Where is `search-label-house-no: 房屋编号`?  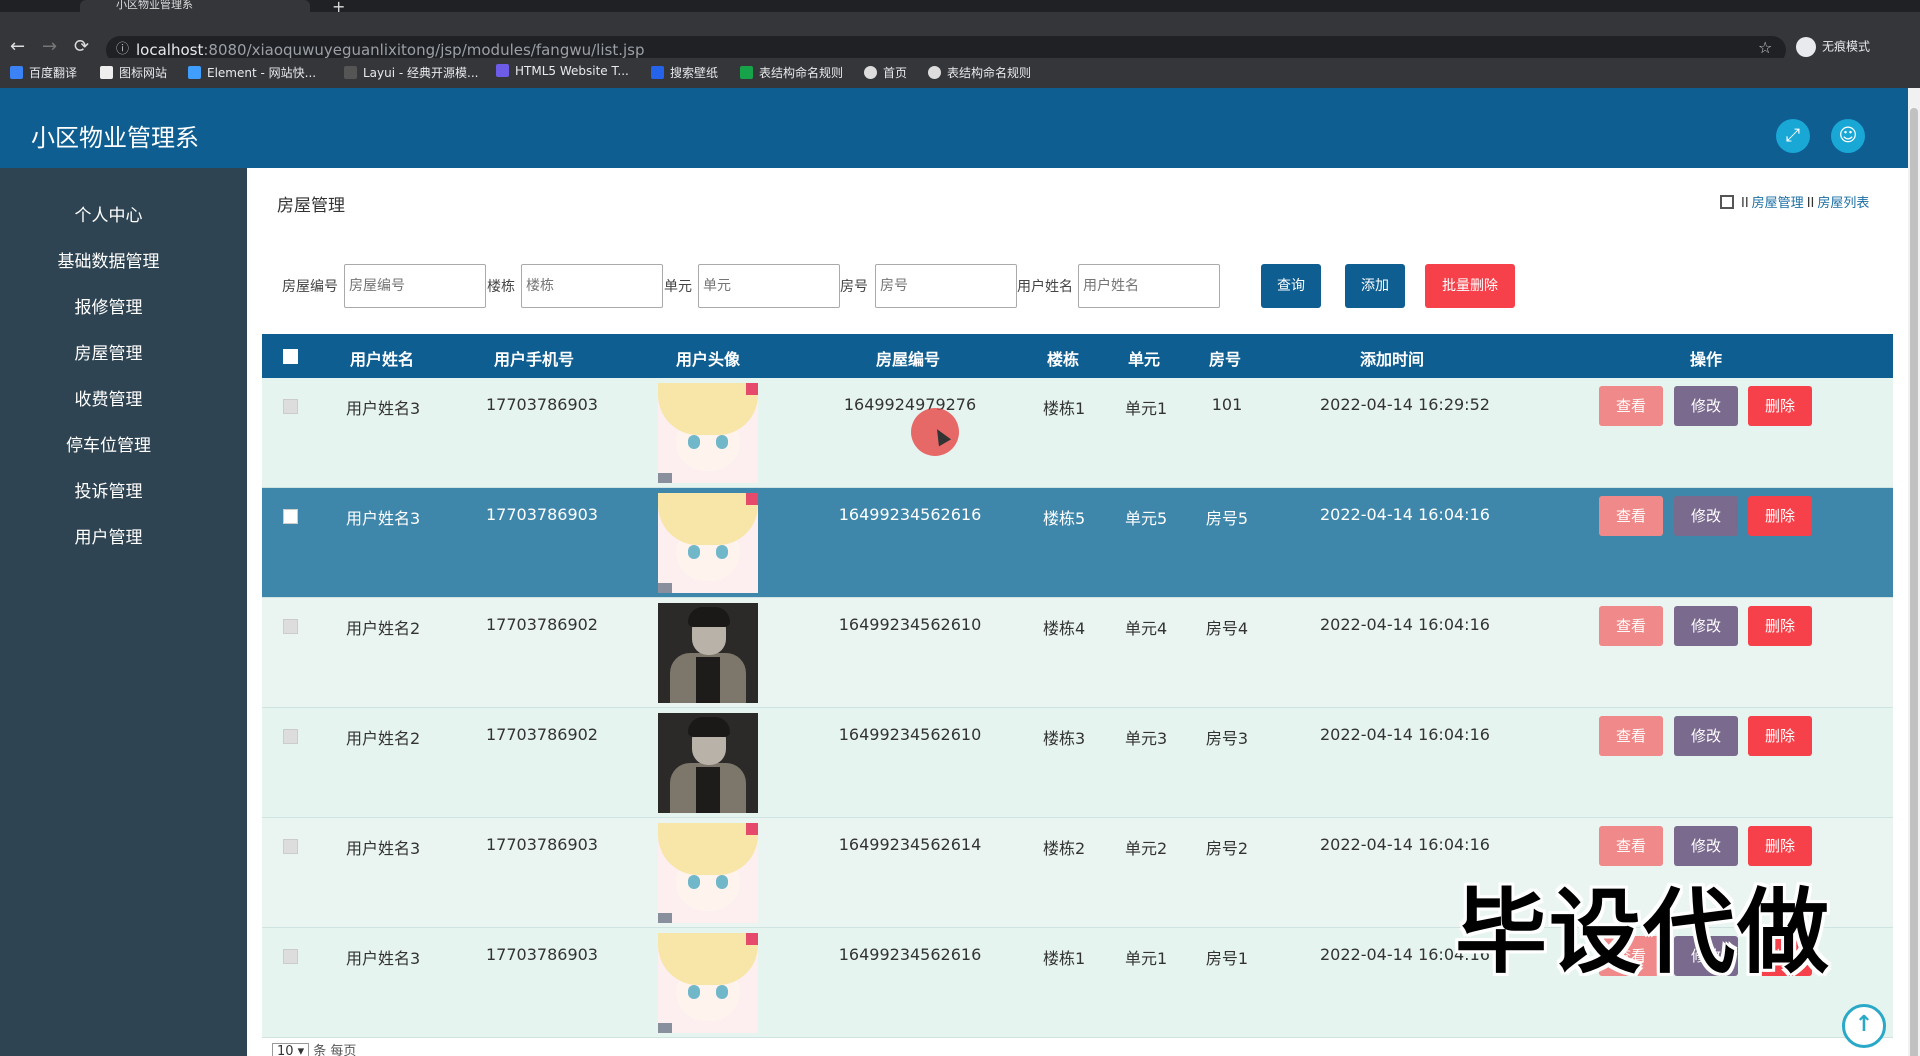
search-label-house-no: 房屋编号 is located at coordinates (310, 287).